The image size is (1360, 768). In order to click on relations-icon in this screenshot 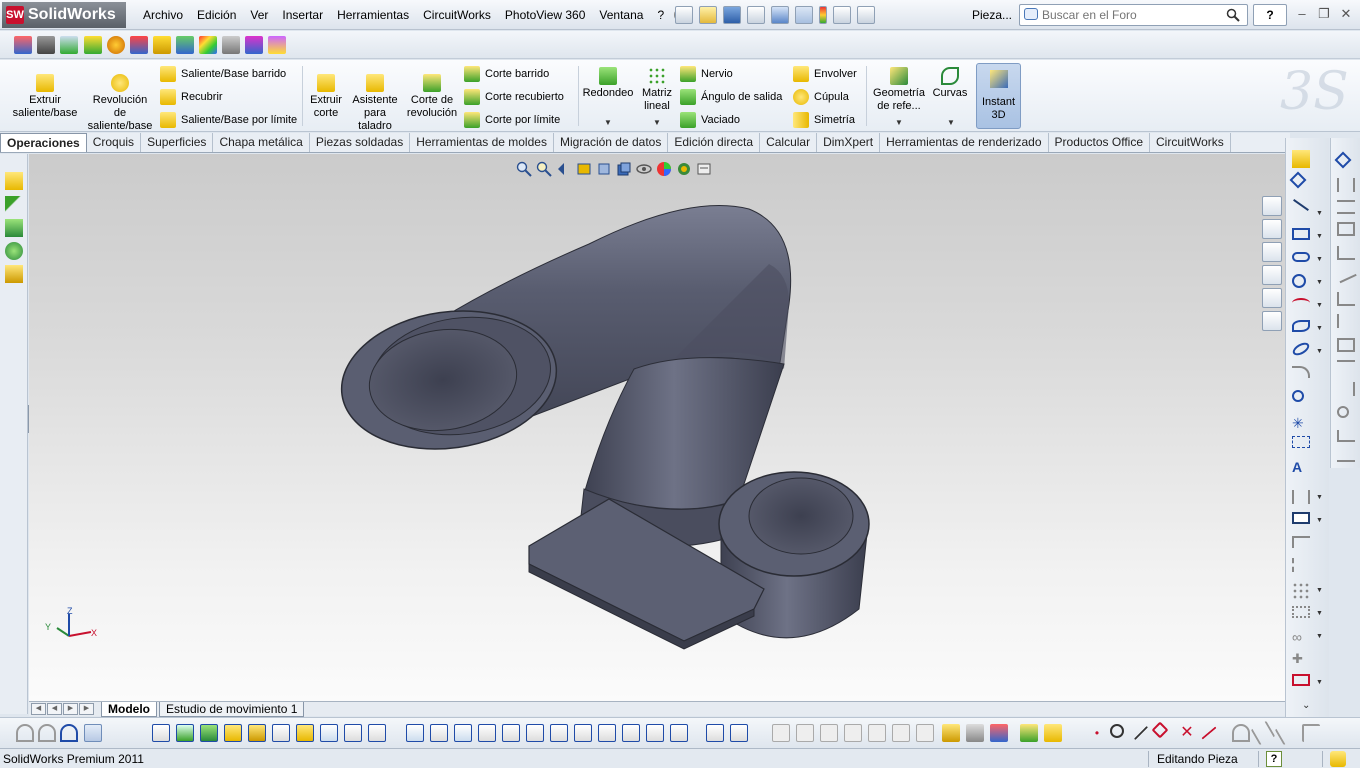, I will do `click(93, 45)`.